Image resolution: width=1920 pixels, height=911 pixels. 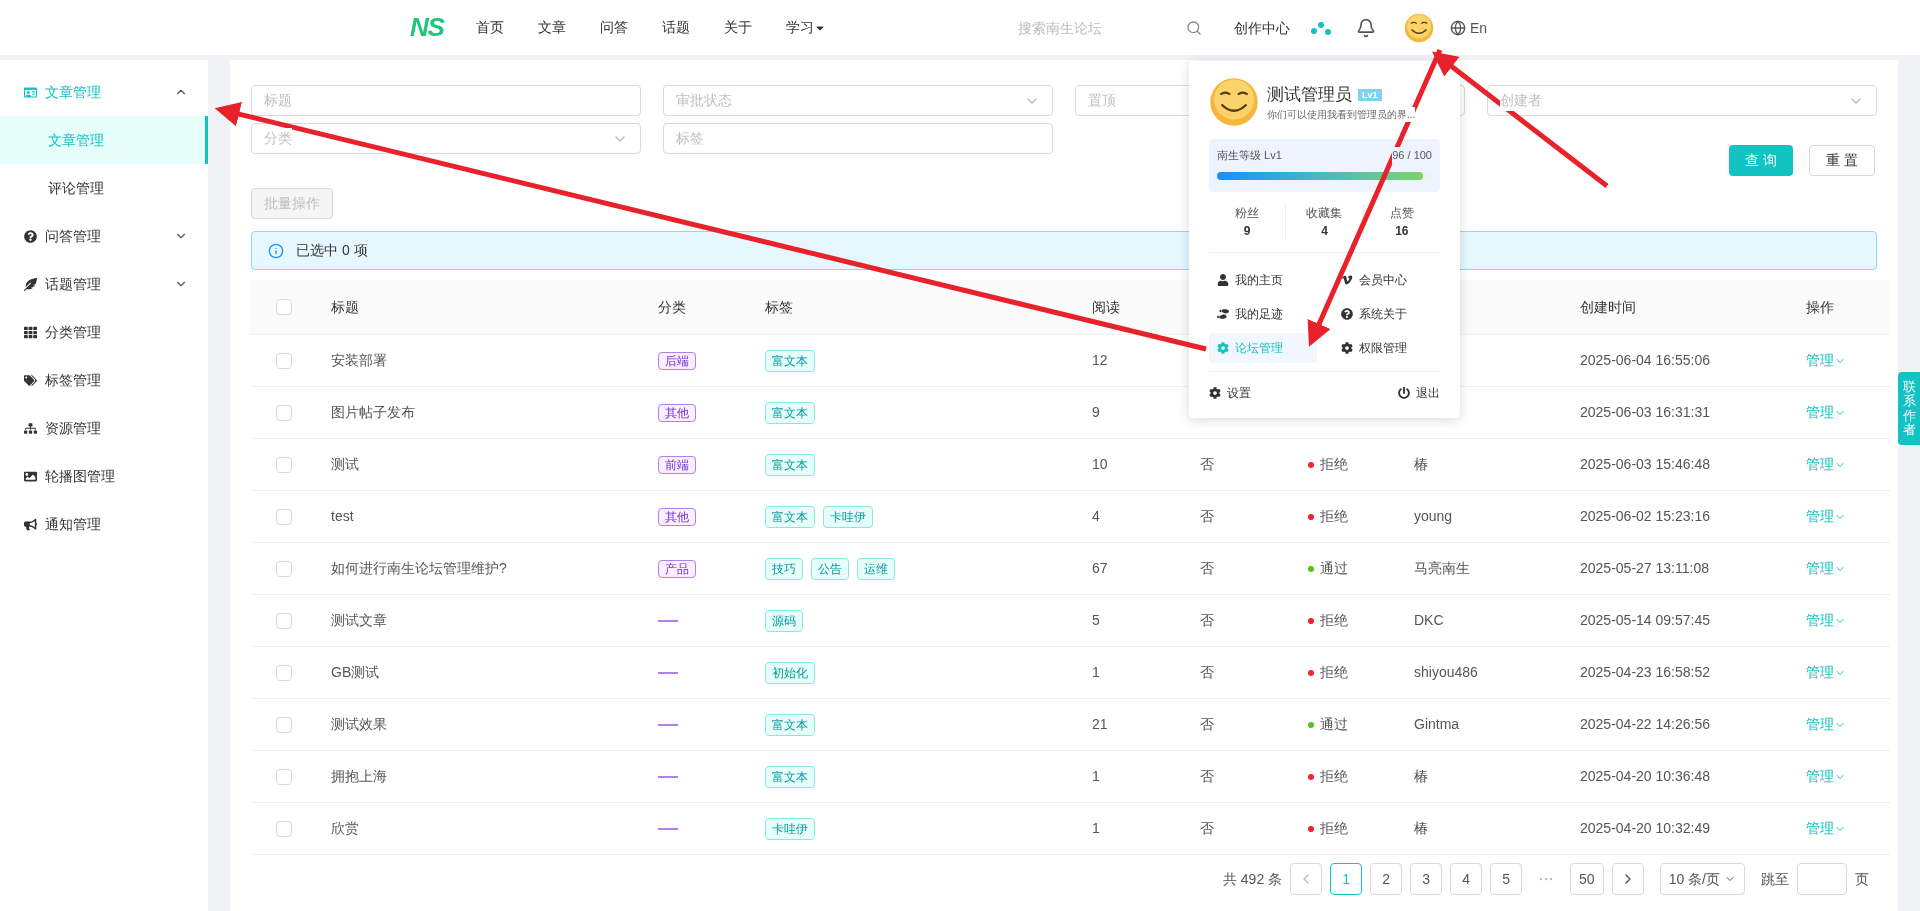 What do you see at coordinates (104, 524) in the screenshot?
I see `sidebar-item: 通知管理` at bounding box center [104, 524].